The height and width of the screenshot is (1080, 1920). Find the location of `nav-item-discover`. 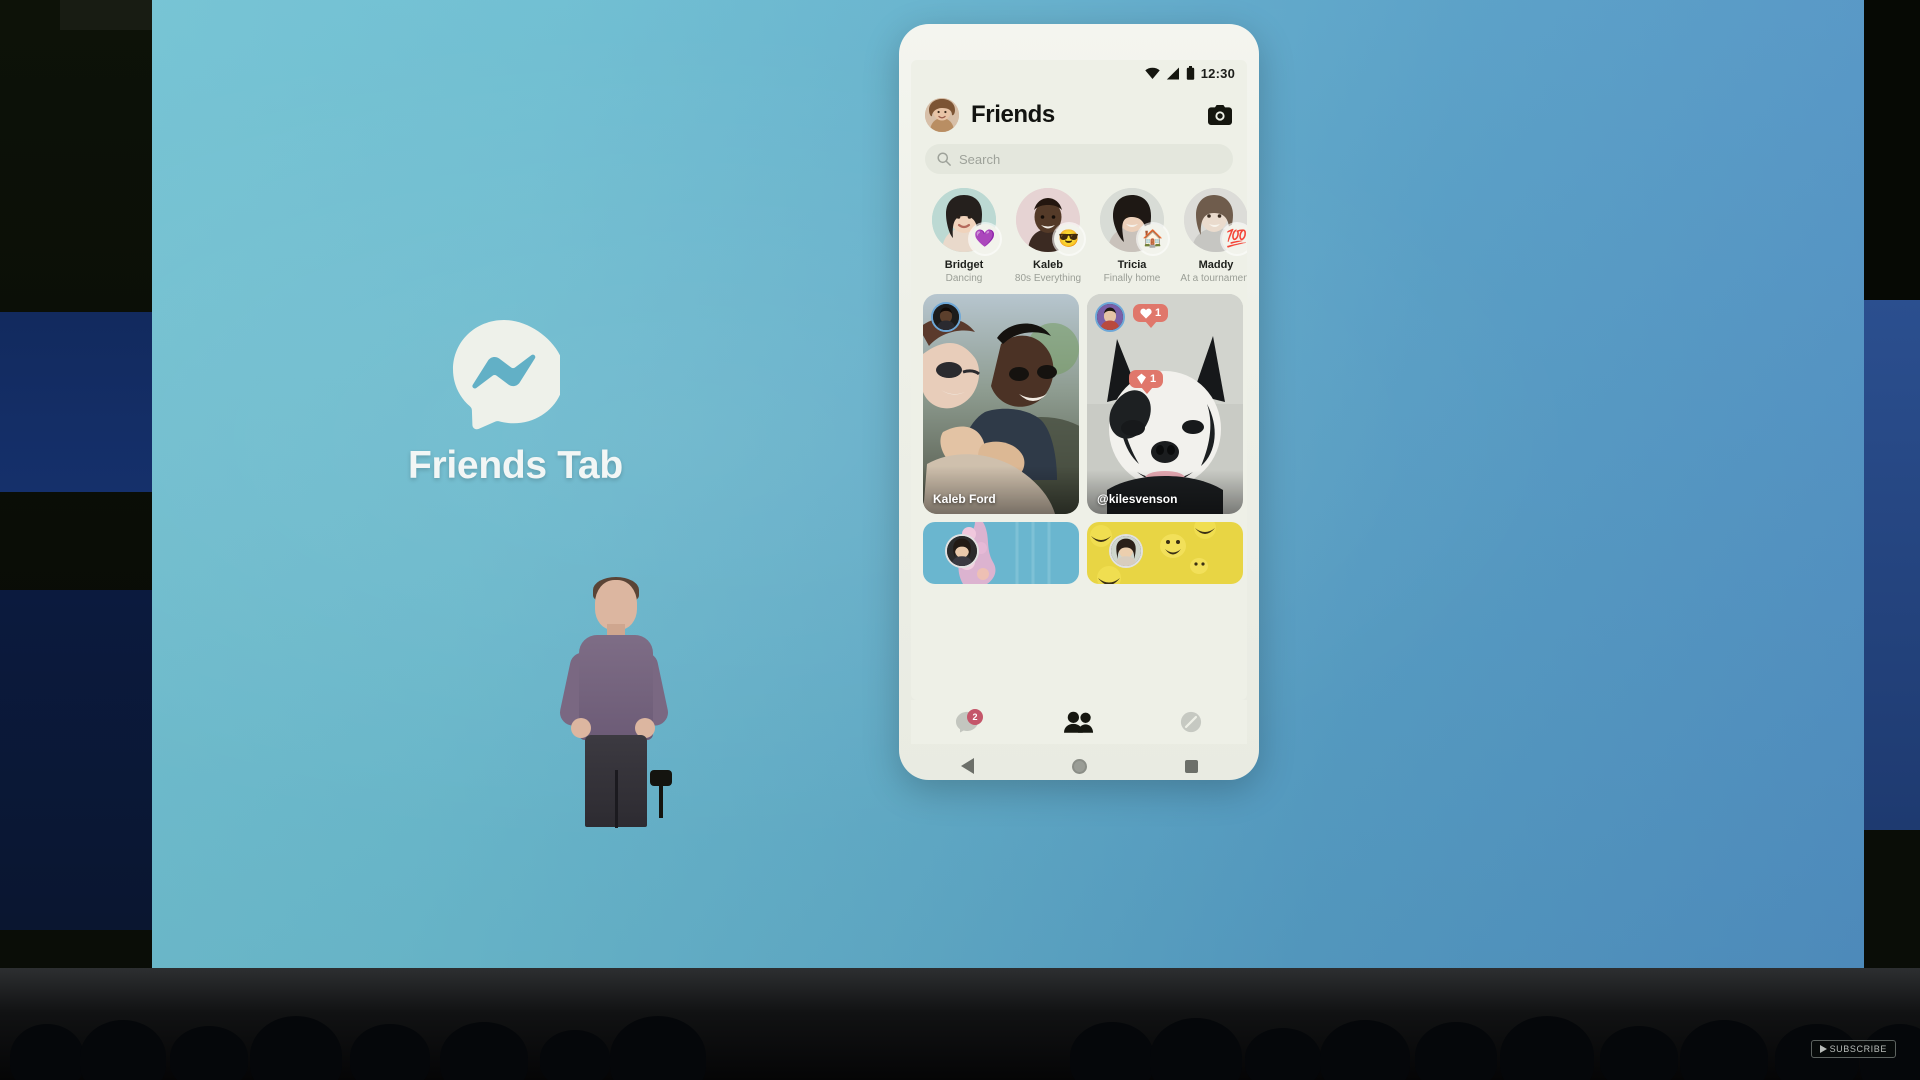

nav-item-discover is located at coordinates (1191, 722).